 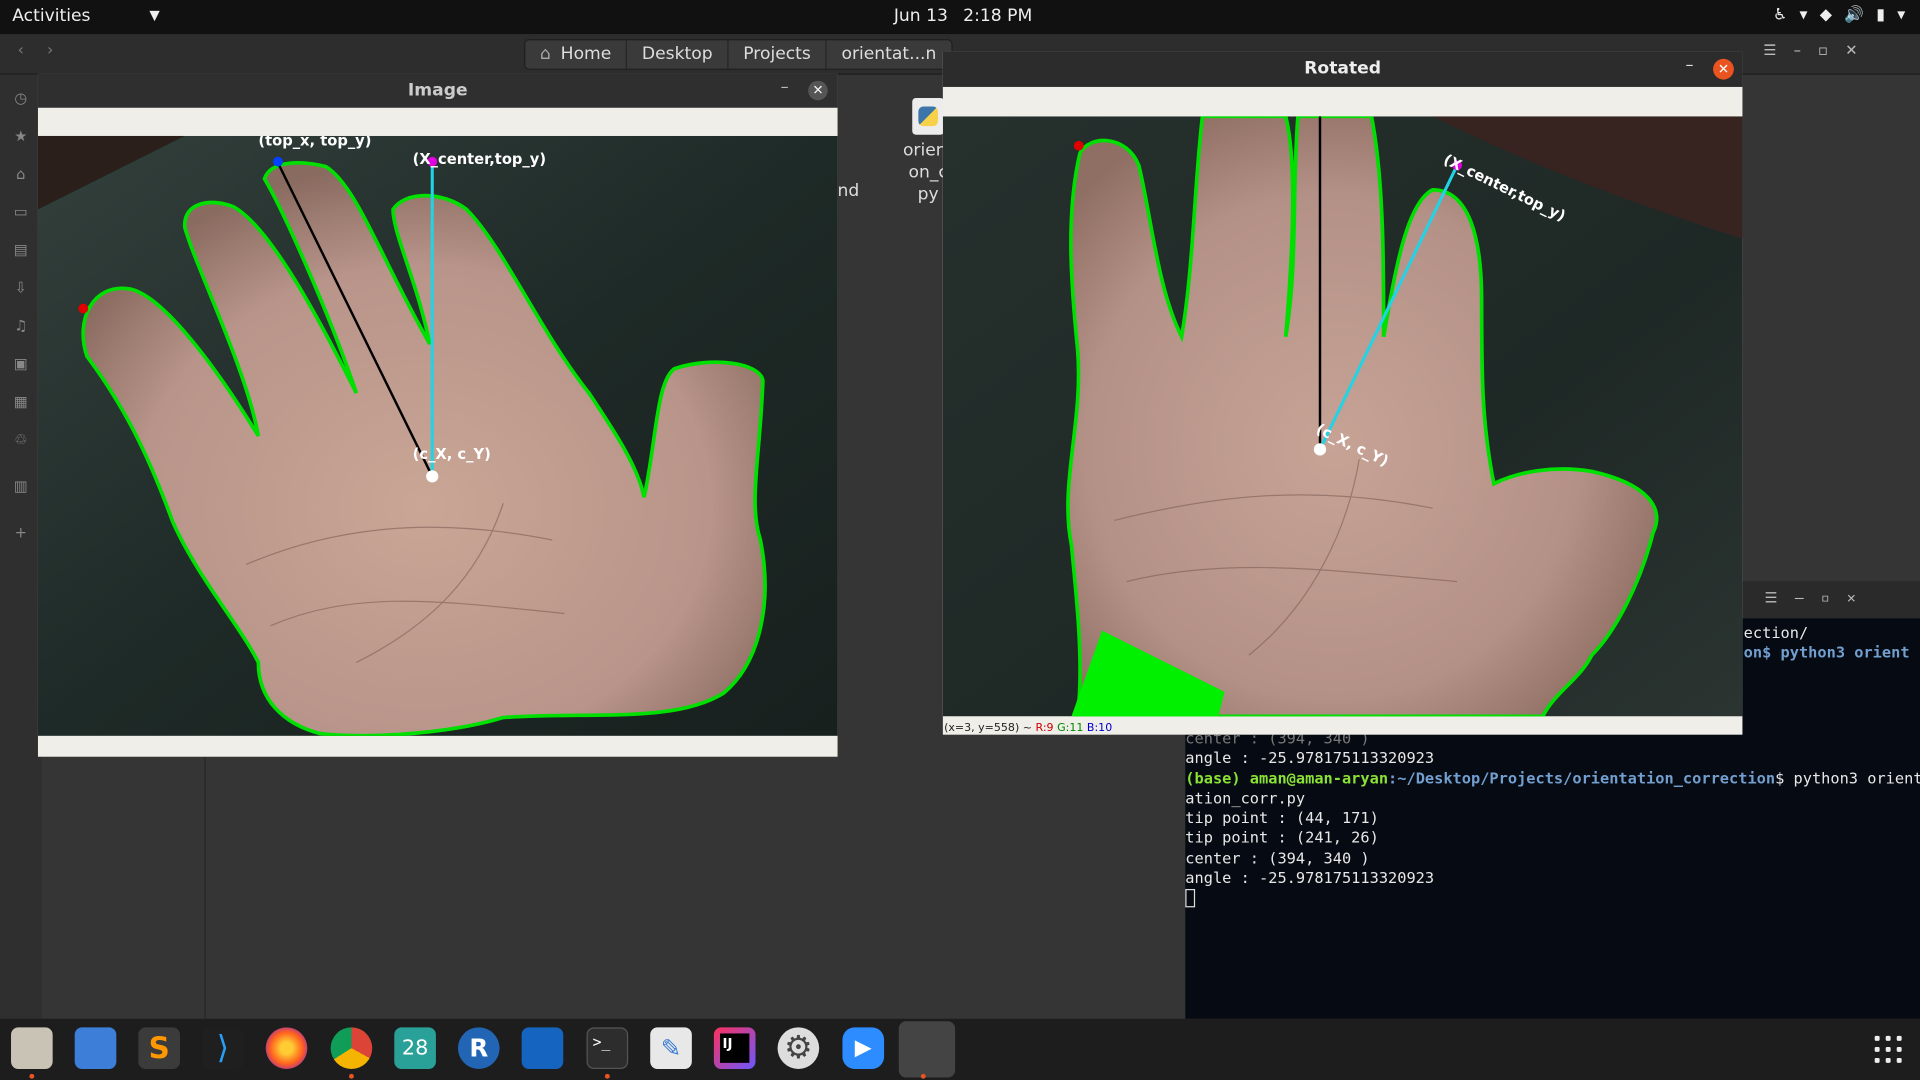 What do you see at coordinates (21, 289) in the screenshot?
I see `downloads-icon: ⇩` at bounding box center [21, 289].